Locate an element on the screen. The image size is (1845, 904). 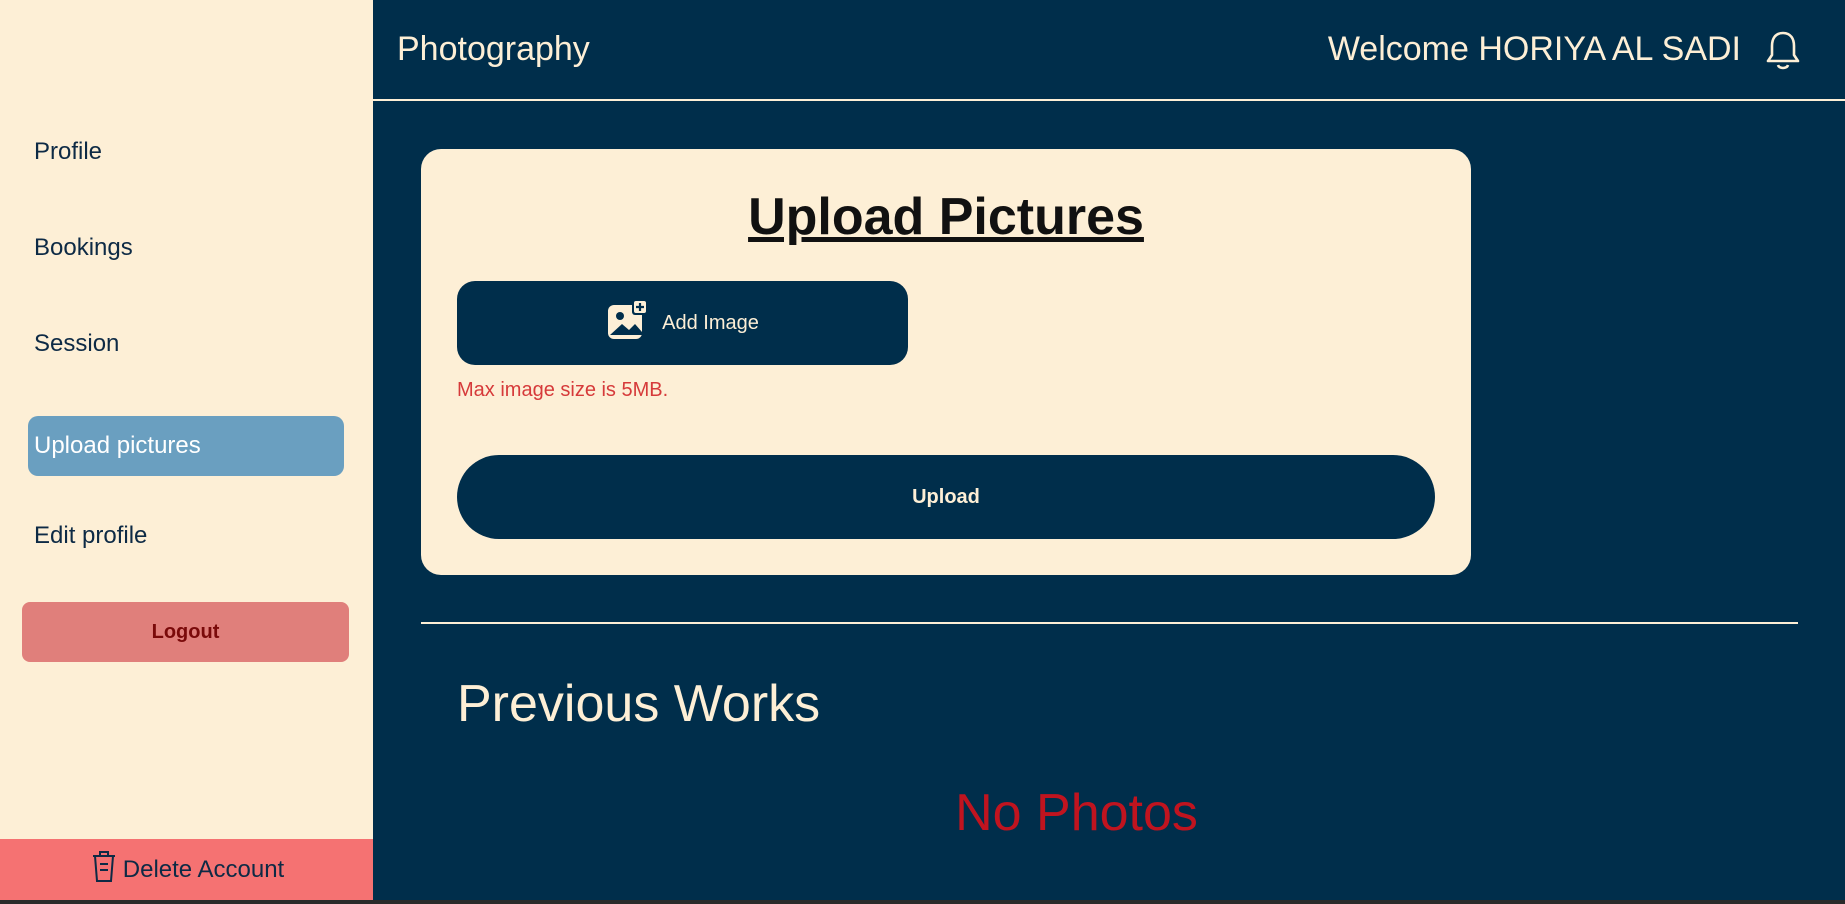
logout-label: Logout is located at coordinates (185, 631).